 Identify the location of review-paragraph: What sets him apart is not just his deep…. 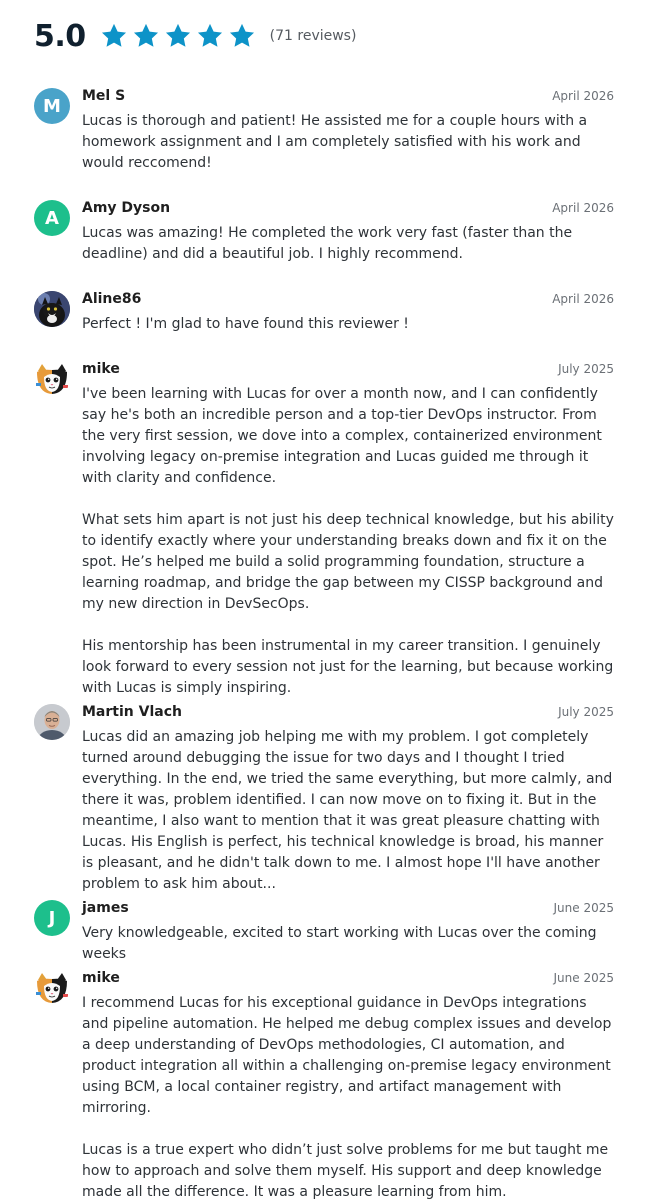
(348, 562).